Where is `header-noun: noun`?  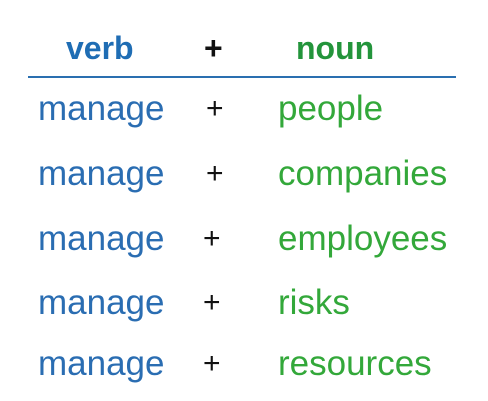
header-noun: noun is located at coordinates (335, 48).